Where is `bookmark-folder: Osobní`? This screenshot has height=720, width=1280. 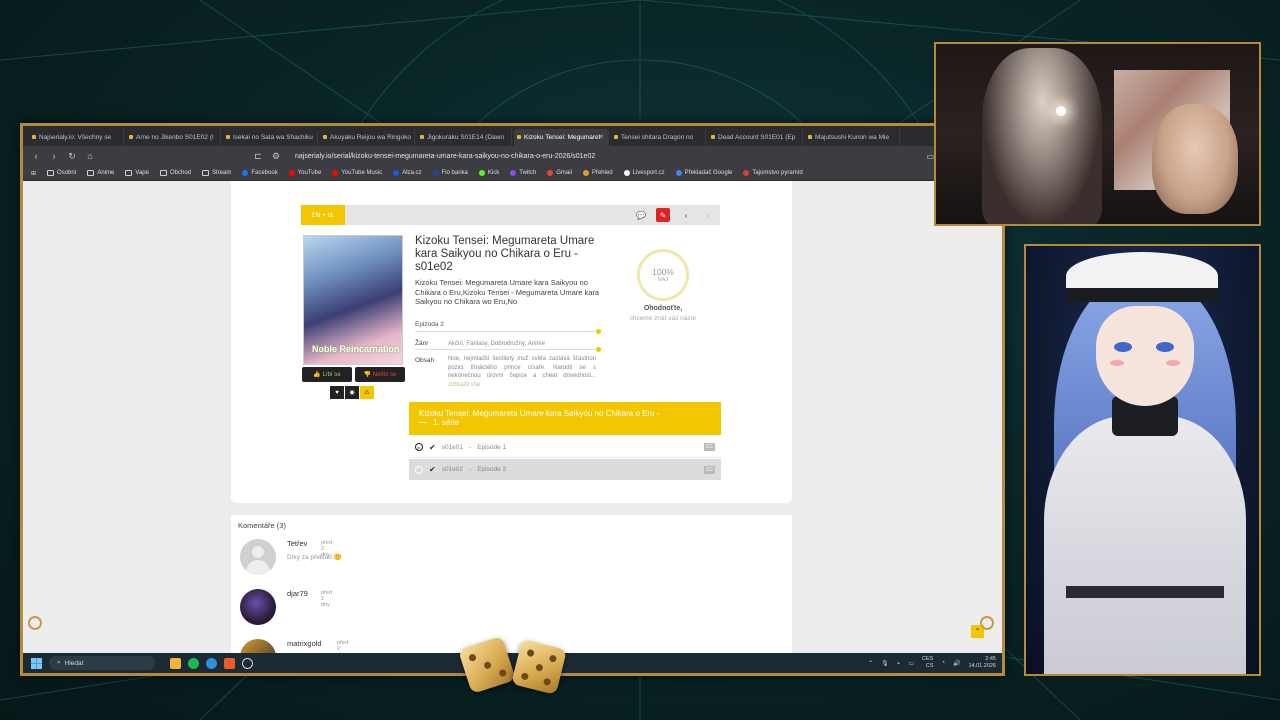 bookmark-folder: Osobní is located at coordinates (61, 173).